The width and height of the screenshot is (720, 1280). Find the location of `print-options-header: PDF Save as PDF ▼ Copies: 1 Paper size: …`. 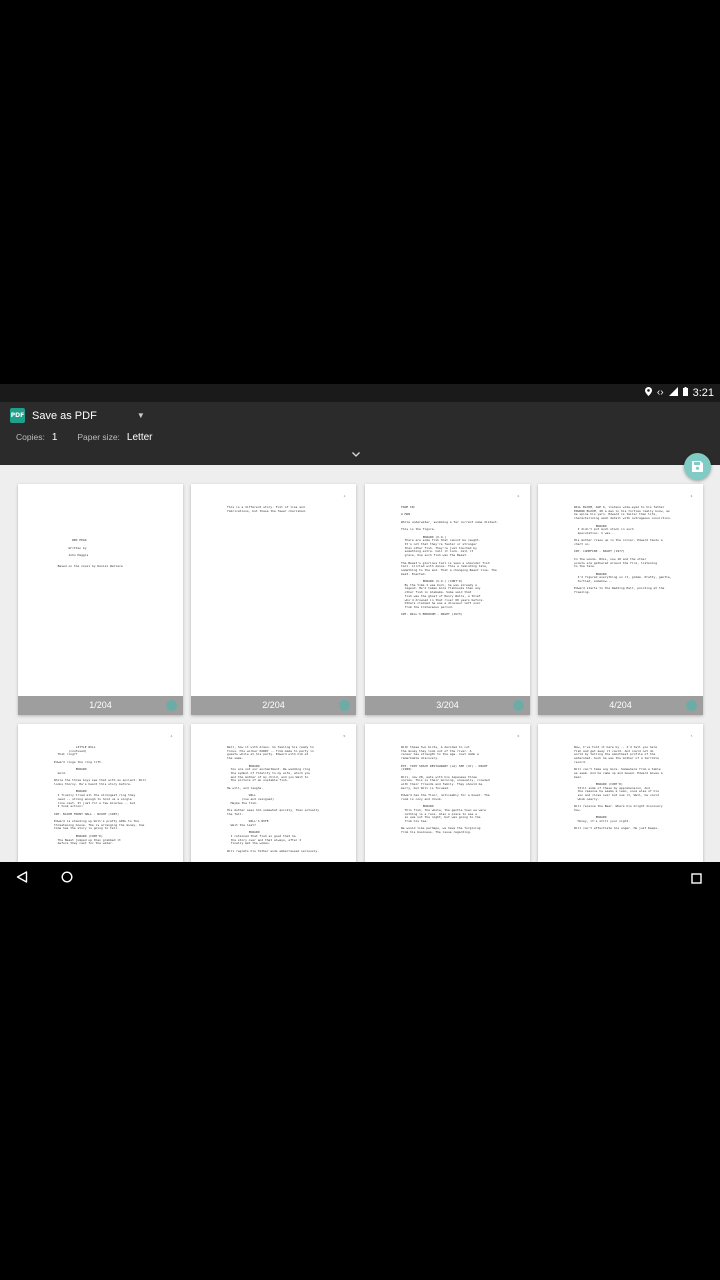

print-options-header: PDF Save as PDF ▼ Copies: 1 Paper size: … is located at coordinates (360, 433).